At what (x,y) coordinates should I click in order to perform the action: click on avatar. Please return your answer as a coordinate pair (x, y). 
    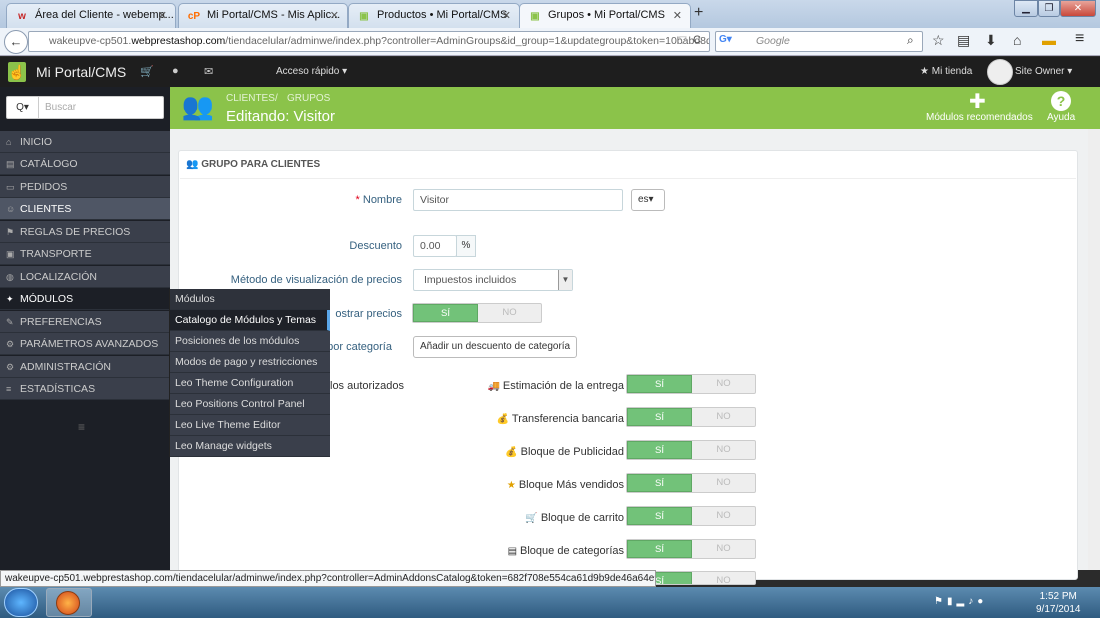
    Looking at the image, I should click on (1000, 72).